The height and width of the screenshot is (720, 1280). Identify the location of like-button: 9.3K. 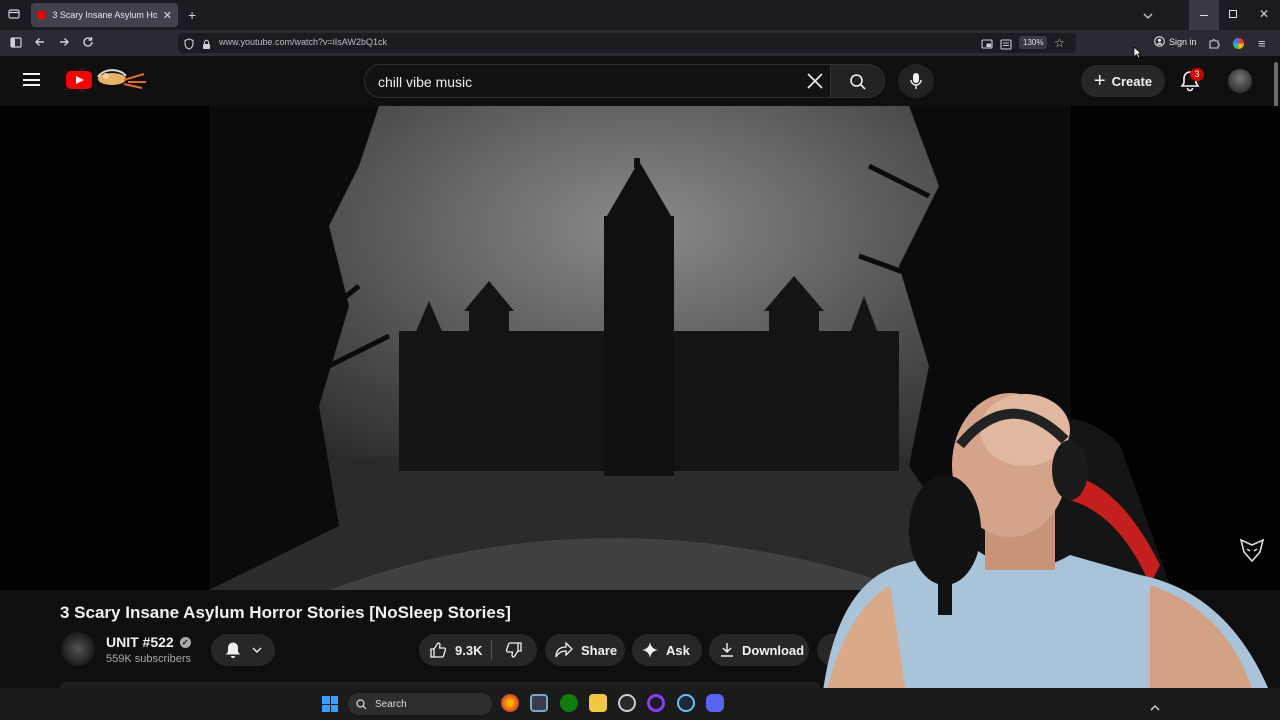
(455, 650).